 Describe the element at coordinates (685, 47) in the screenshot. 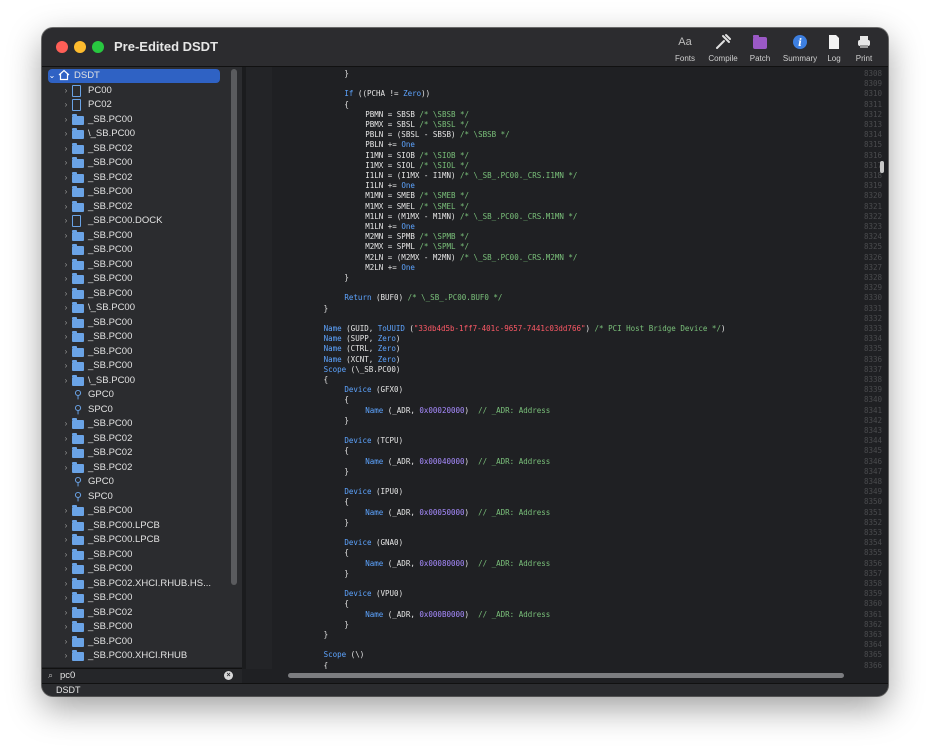

I see `fonts-button: Aa Fonts` at that location.